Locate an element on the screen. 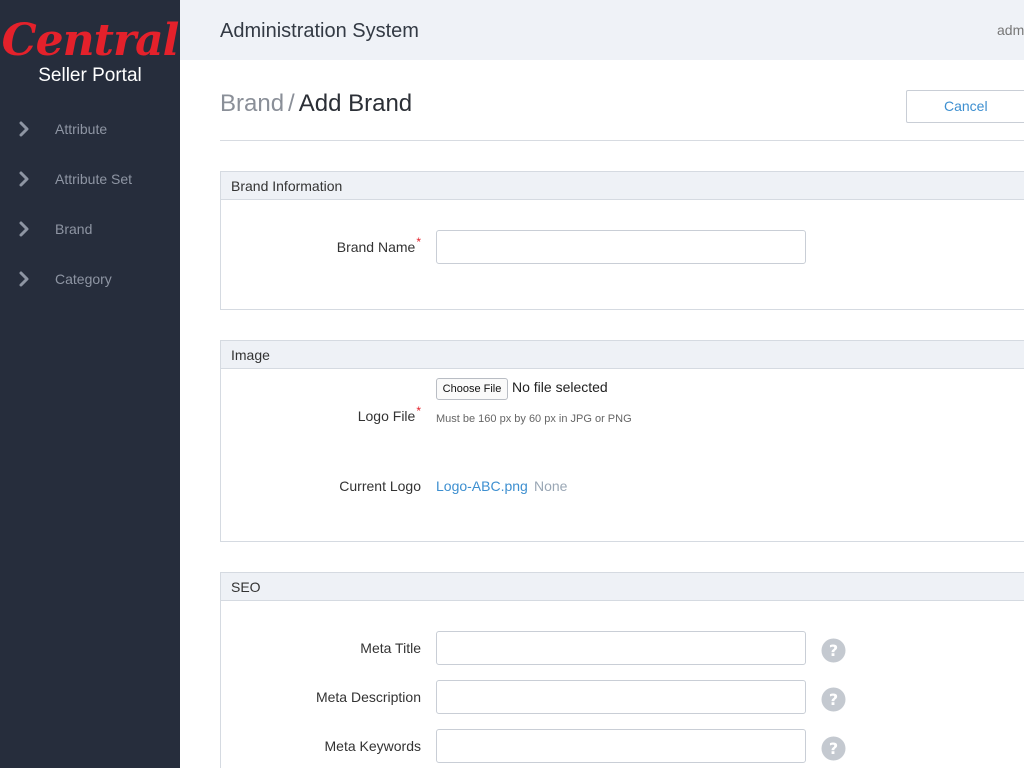 The image size is (1024, 768). current-logo-label: Current Logo is located at coordinates (380, 486).